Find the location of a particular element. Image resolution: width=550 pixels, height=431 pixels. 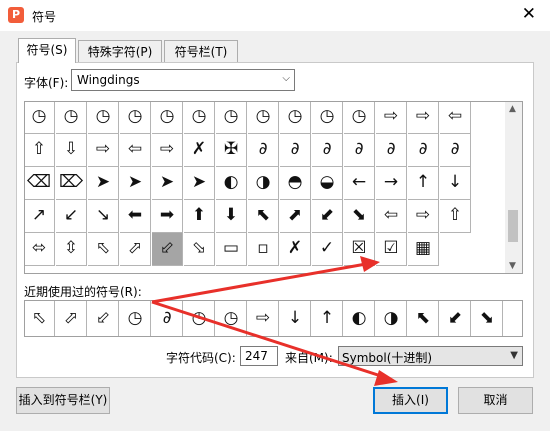

recent-symbol-cell: ◐ is located at coordinates (359, 318).